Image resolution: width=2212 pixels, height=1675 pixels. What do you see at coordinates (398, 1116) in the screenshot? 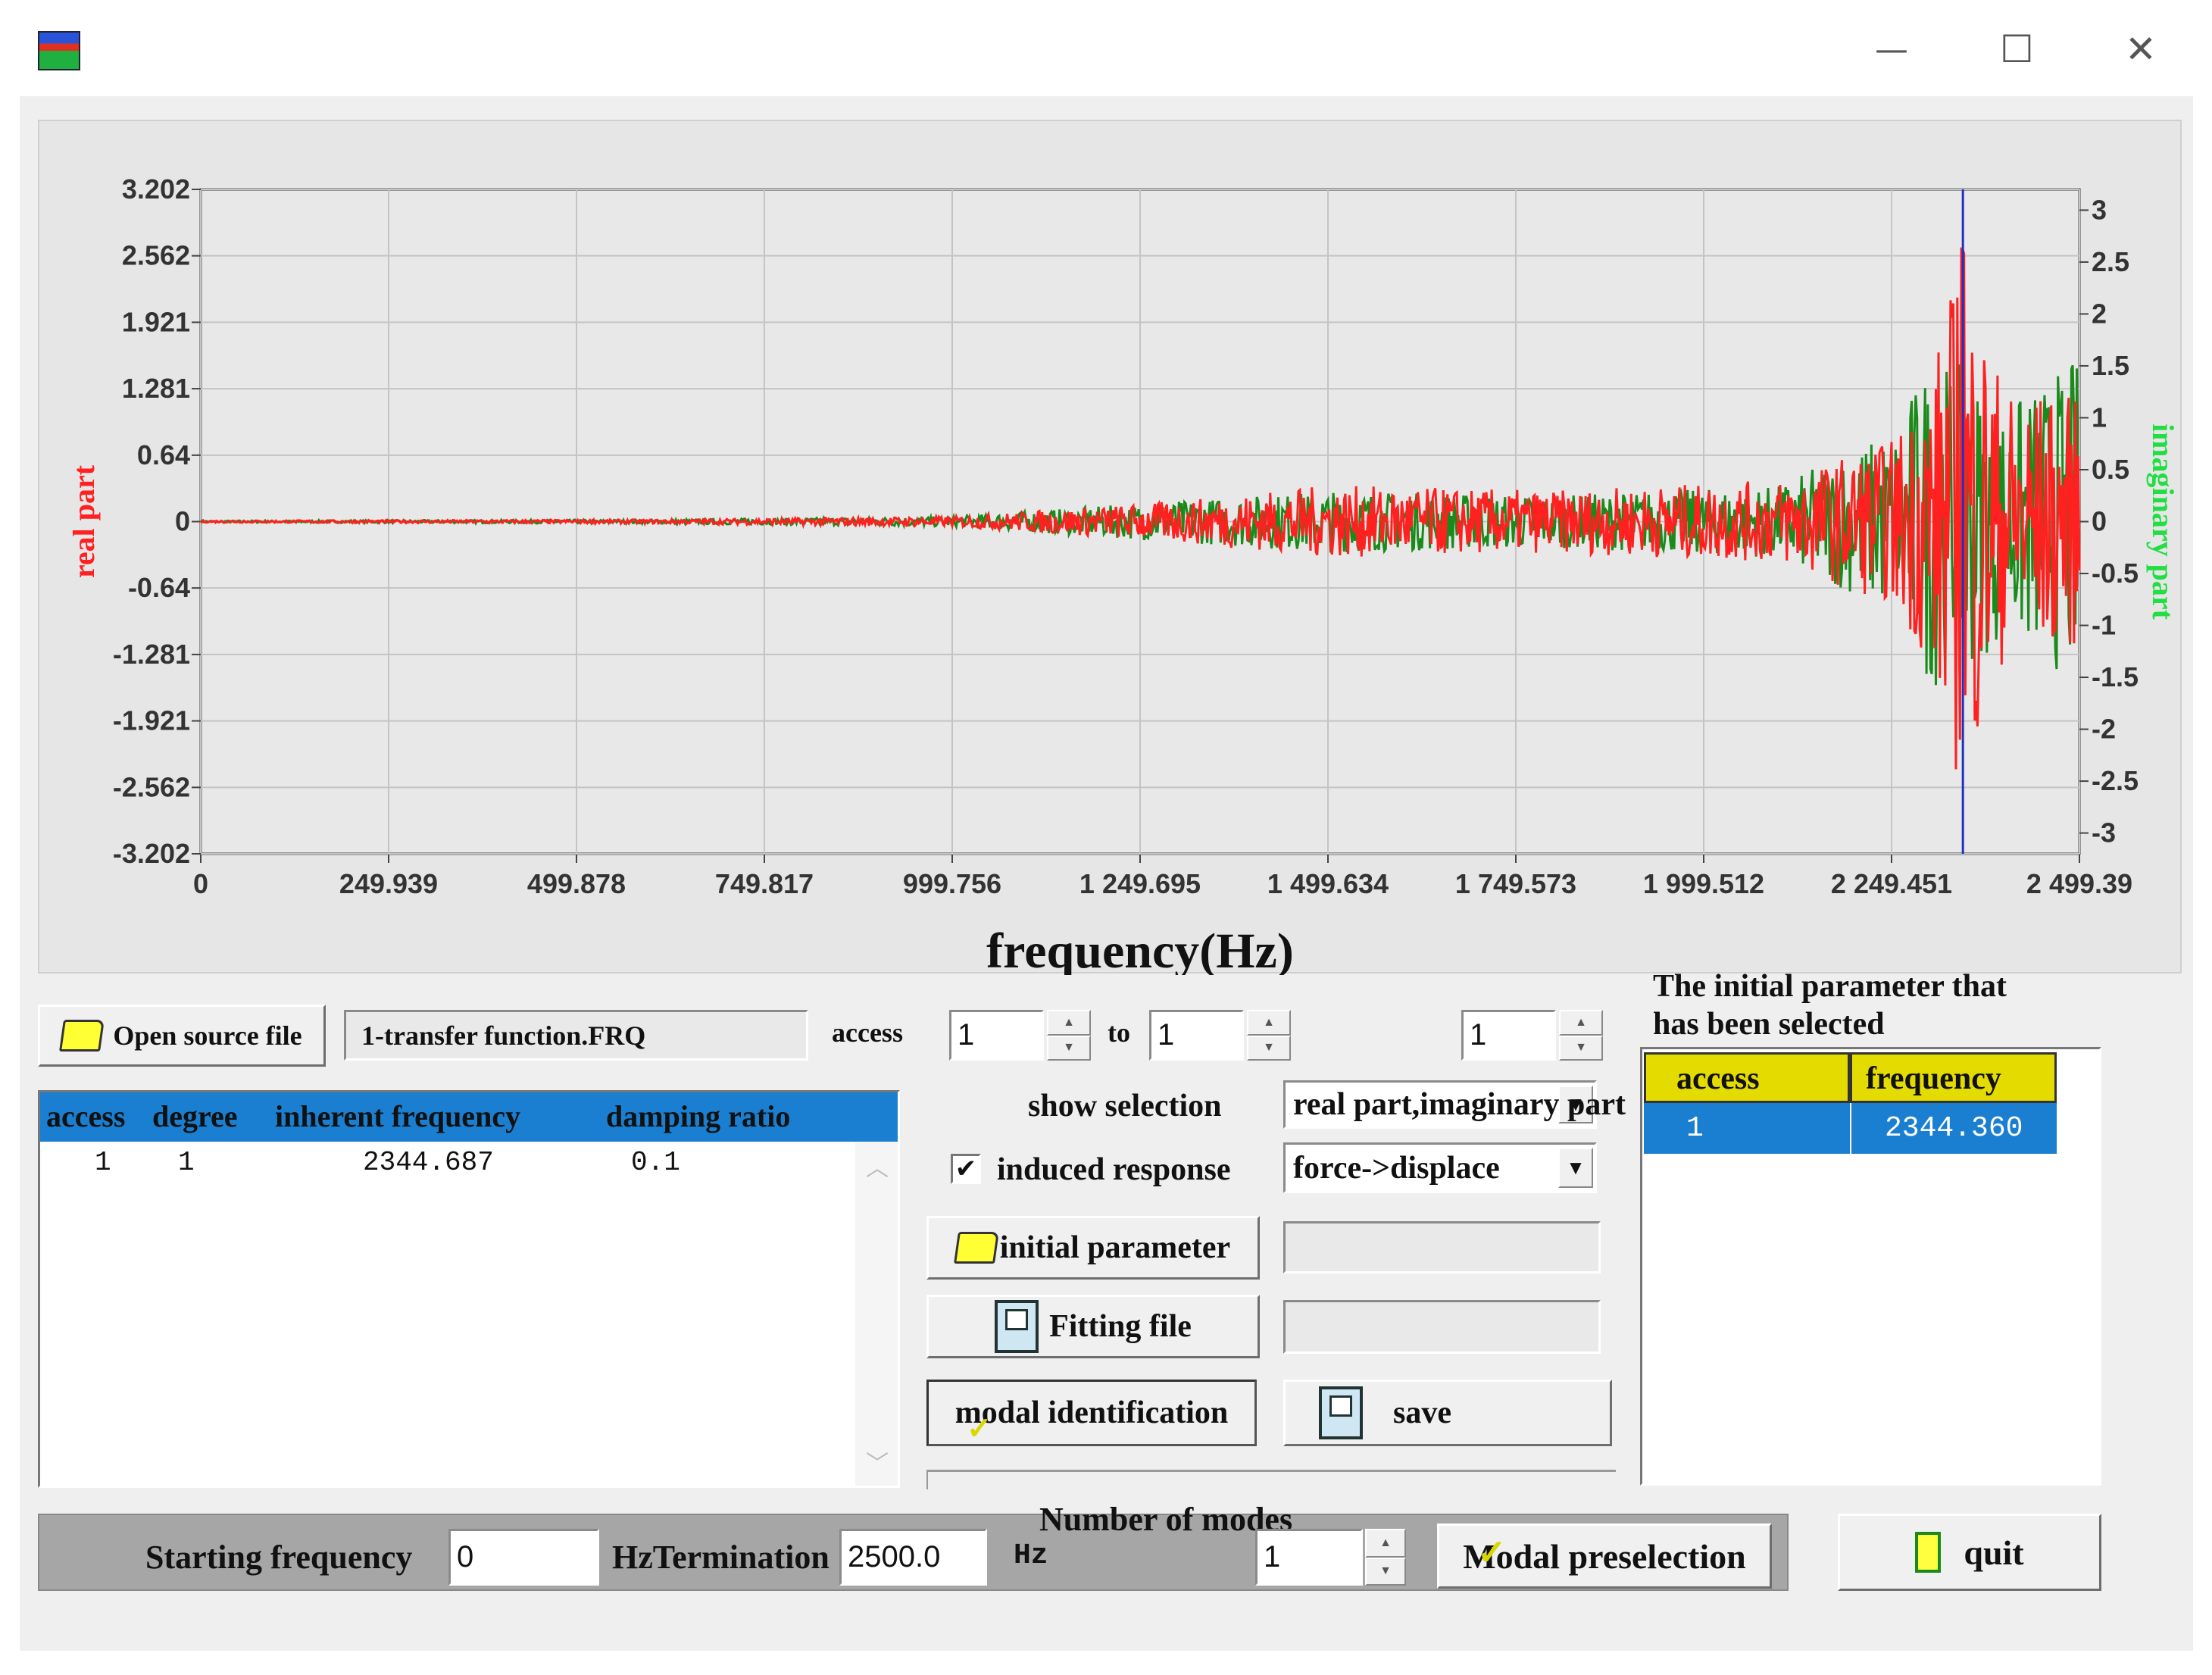
I see `col-inherent-frequency: inherent frequency` at bounding box center [398, 1116].